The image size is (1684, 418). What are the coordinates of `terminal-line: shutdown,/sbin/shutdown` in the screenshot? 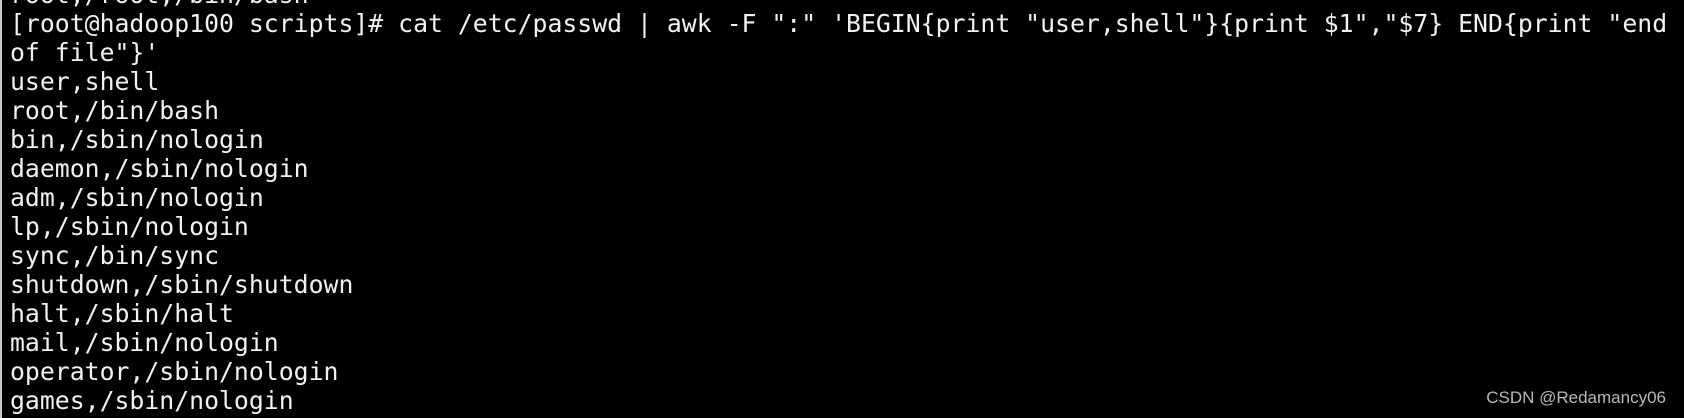 It's located at (182, 284).